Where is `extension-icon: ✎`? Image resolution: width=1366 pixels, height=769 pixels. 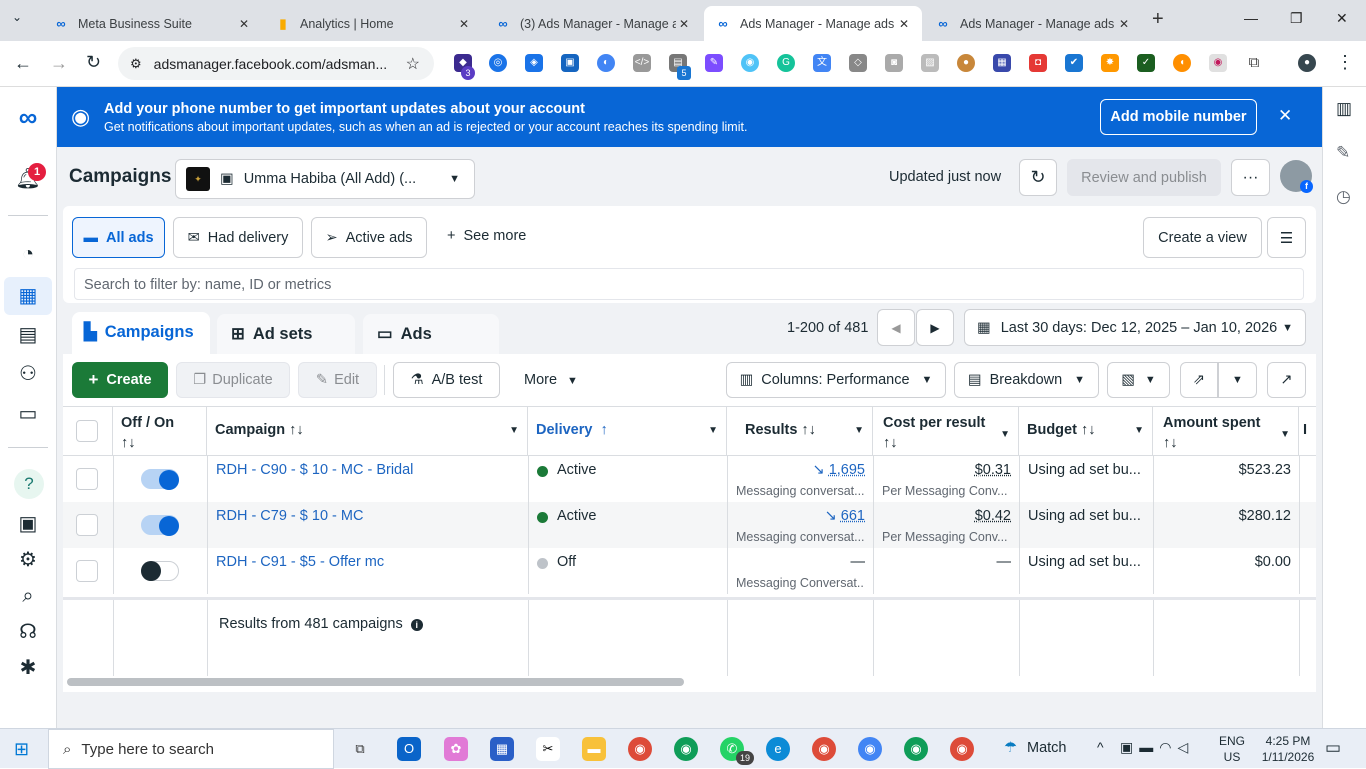
extension-icon: ✎ is located at coordinates (714, 63).